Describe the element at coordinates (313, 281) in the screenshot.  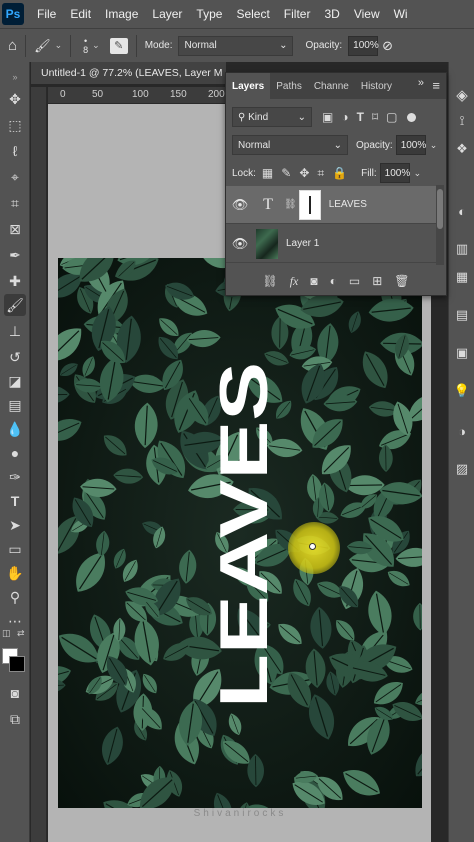
I see `add-mask-icon: ◙` at that location.